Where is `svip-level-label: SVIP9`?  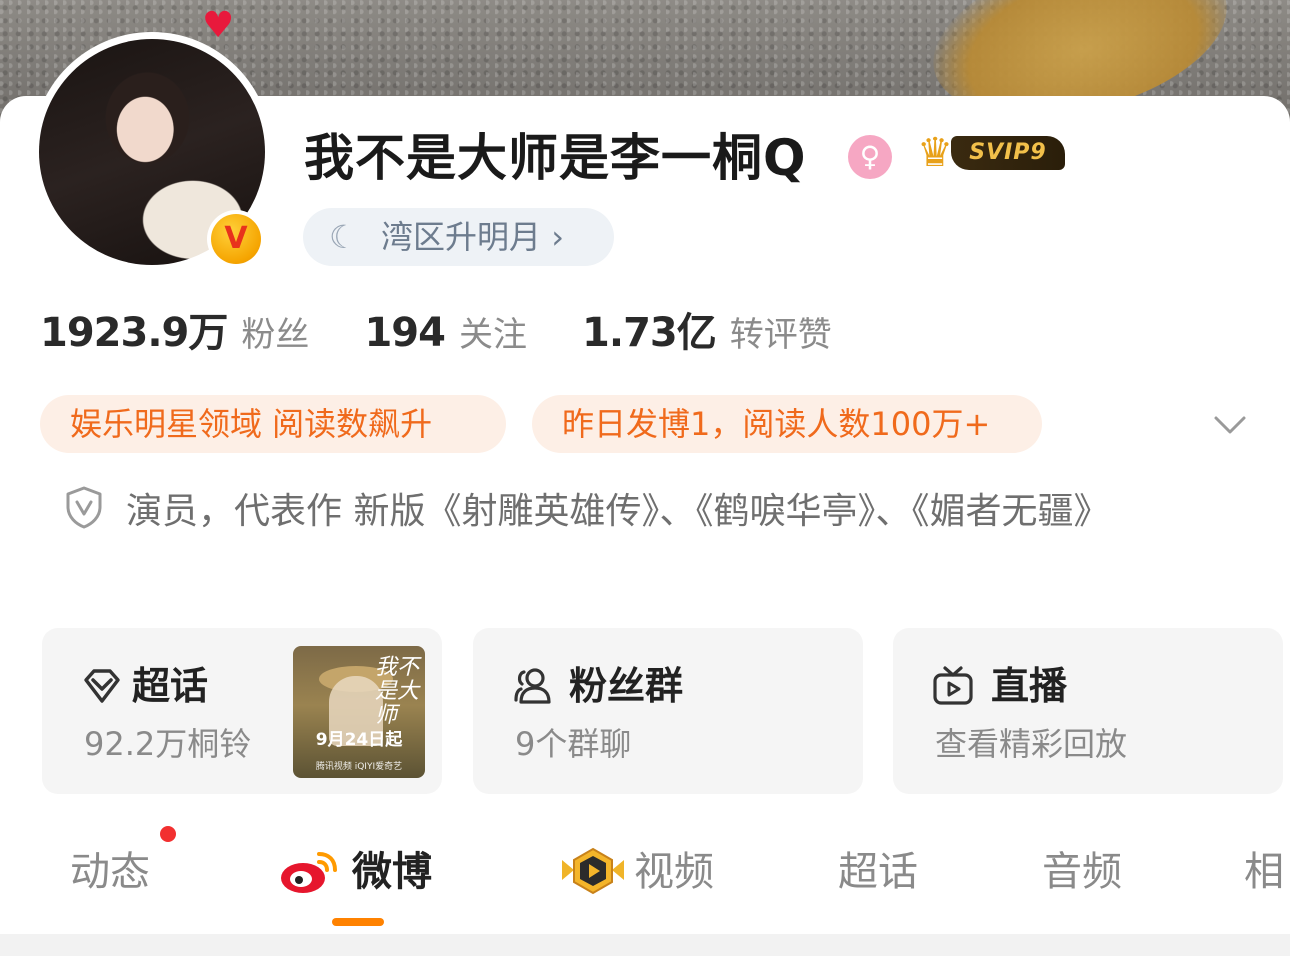
svip-level-label: SVIP9 is located at coordinates (1008, 153).